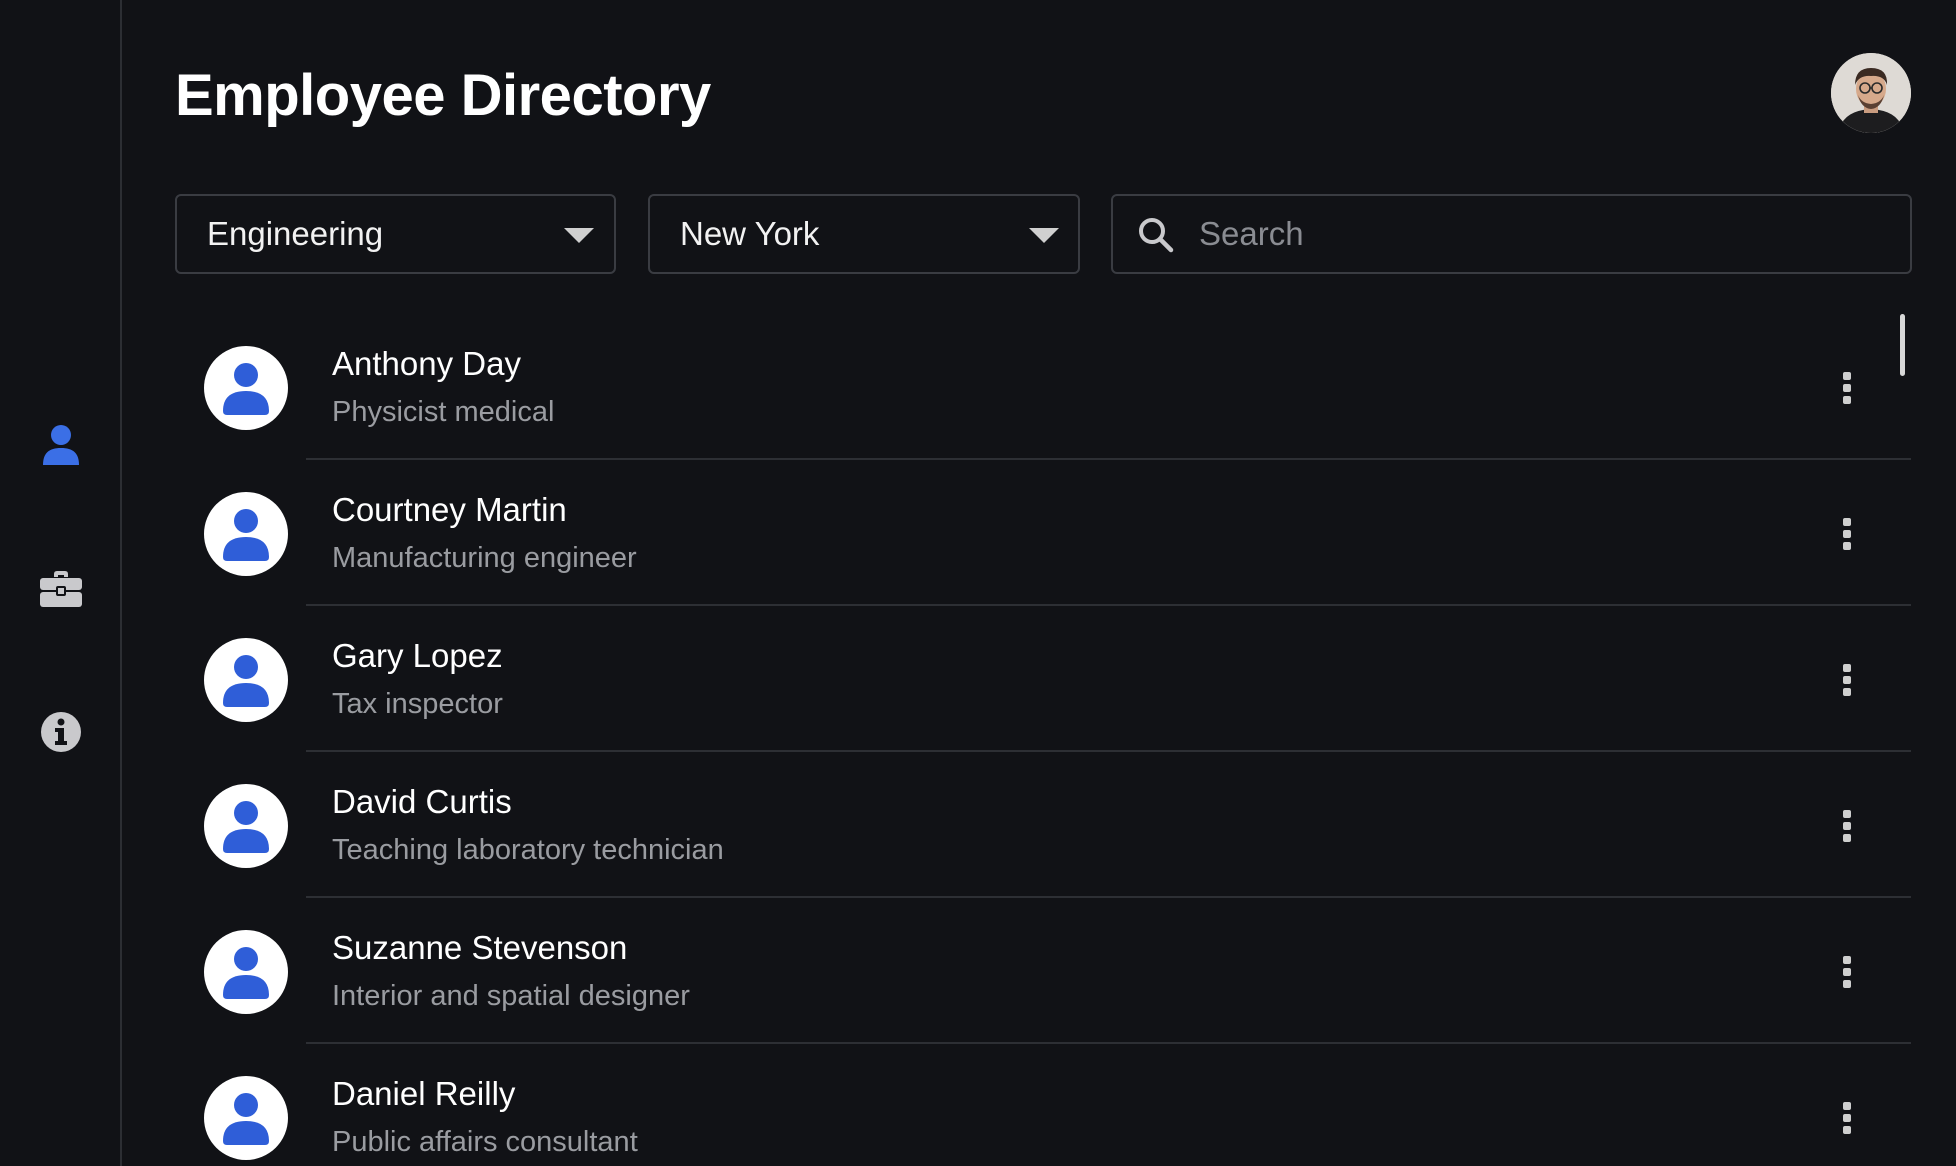 This screenshot has height=1166, width=1956. I want to click on user-photo, so click(1871, 93).